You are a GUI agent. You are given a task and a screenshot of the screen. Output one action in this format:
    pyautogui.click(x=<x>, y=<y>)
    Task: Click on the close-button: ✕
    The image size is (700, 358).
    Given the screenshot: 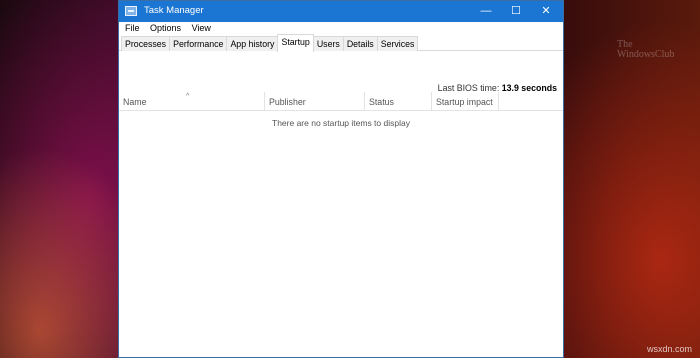 What is the action you would take?
    pyautogui.click(x=546, y=11)
    